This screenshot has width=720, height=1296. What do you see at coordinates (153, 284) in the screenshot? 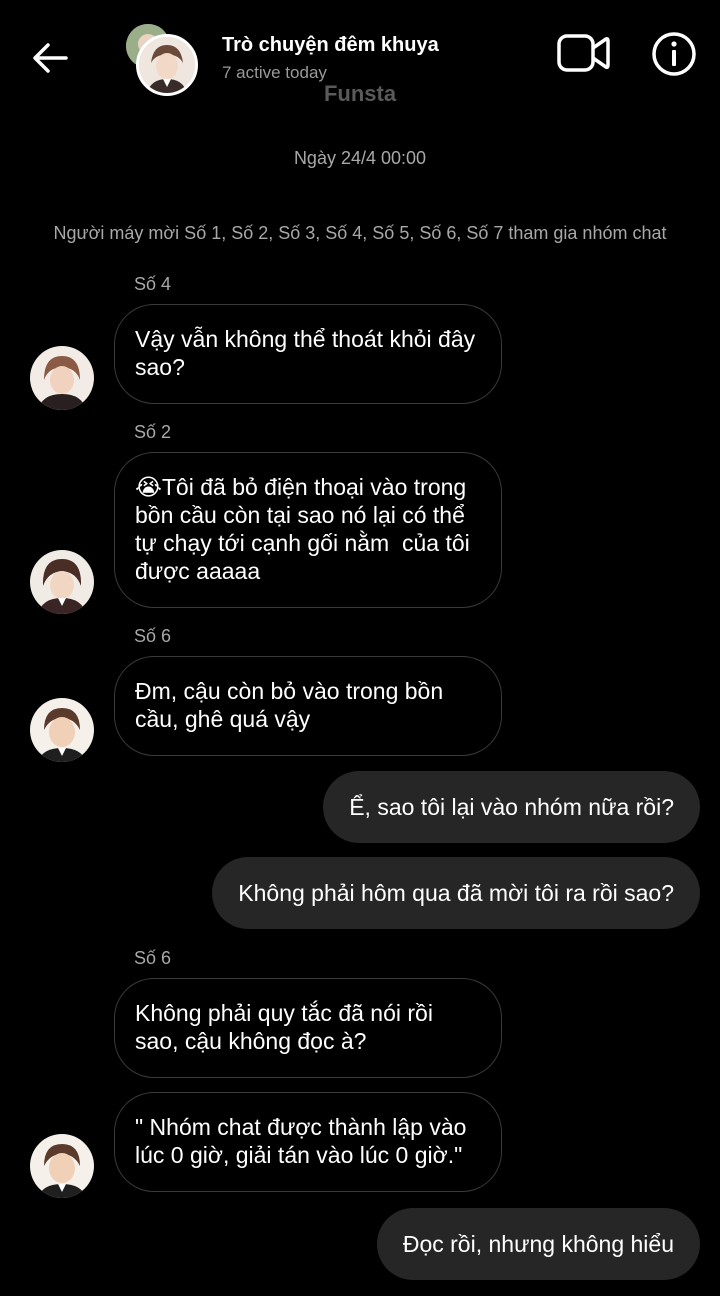
I see `sender-name: Số 4` at bounding box center [153, 284].